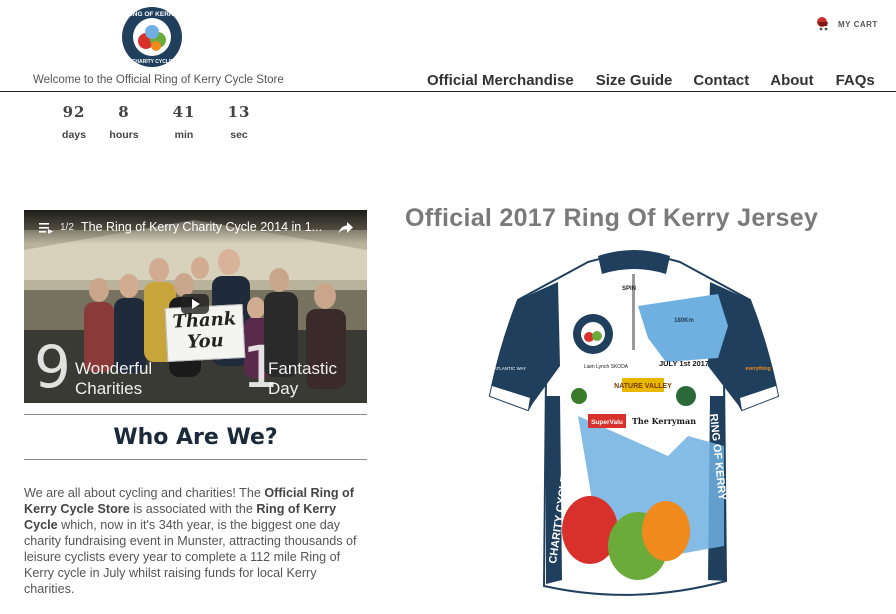  Describe the element at coordinates (757, 369) in the screenshot. I see `jersey-sponsor-everything: everything` at that location.